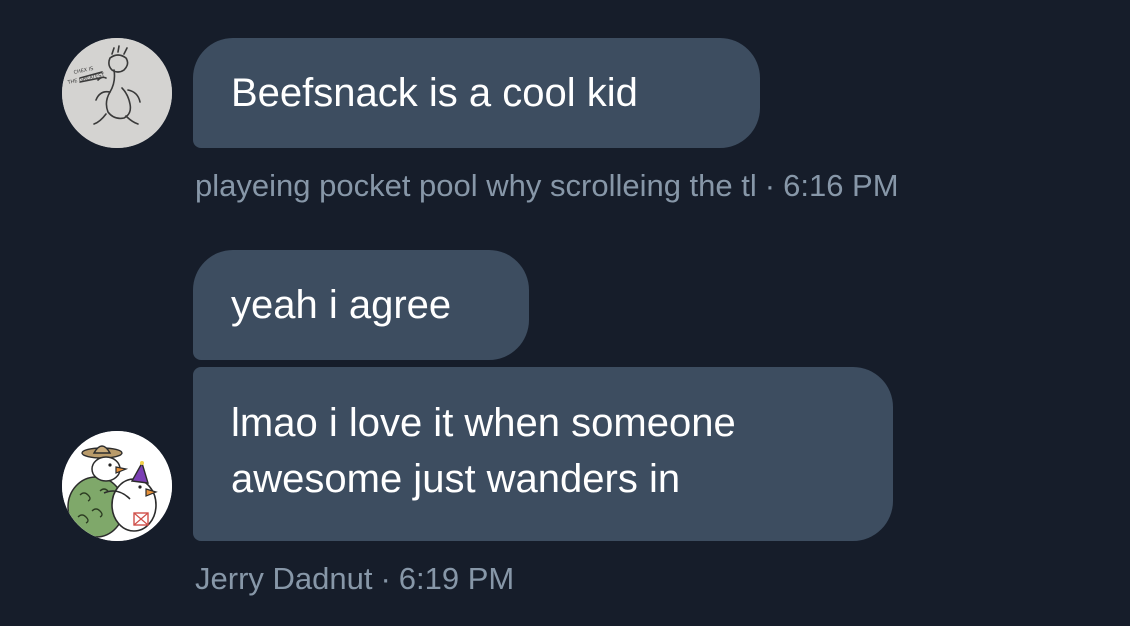 Image resolution: width=1130 pixels, height=626 pixels. I want to click on sender-avatar-birds, so click(117, 486).